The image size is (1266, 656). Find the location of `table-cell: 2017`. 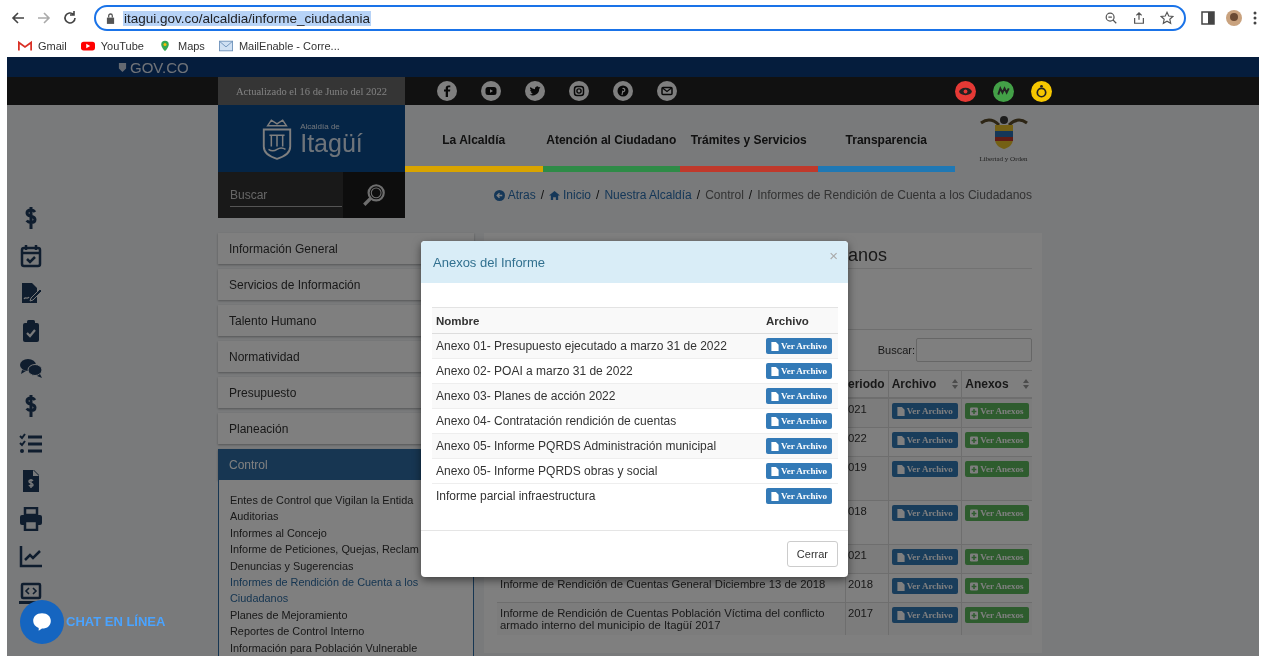

table-cell: 2017 is located at coordinates (861, 613).